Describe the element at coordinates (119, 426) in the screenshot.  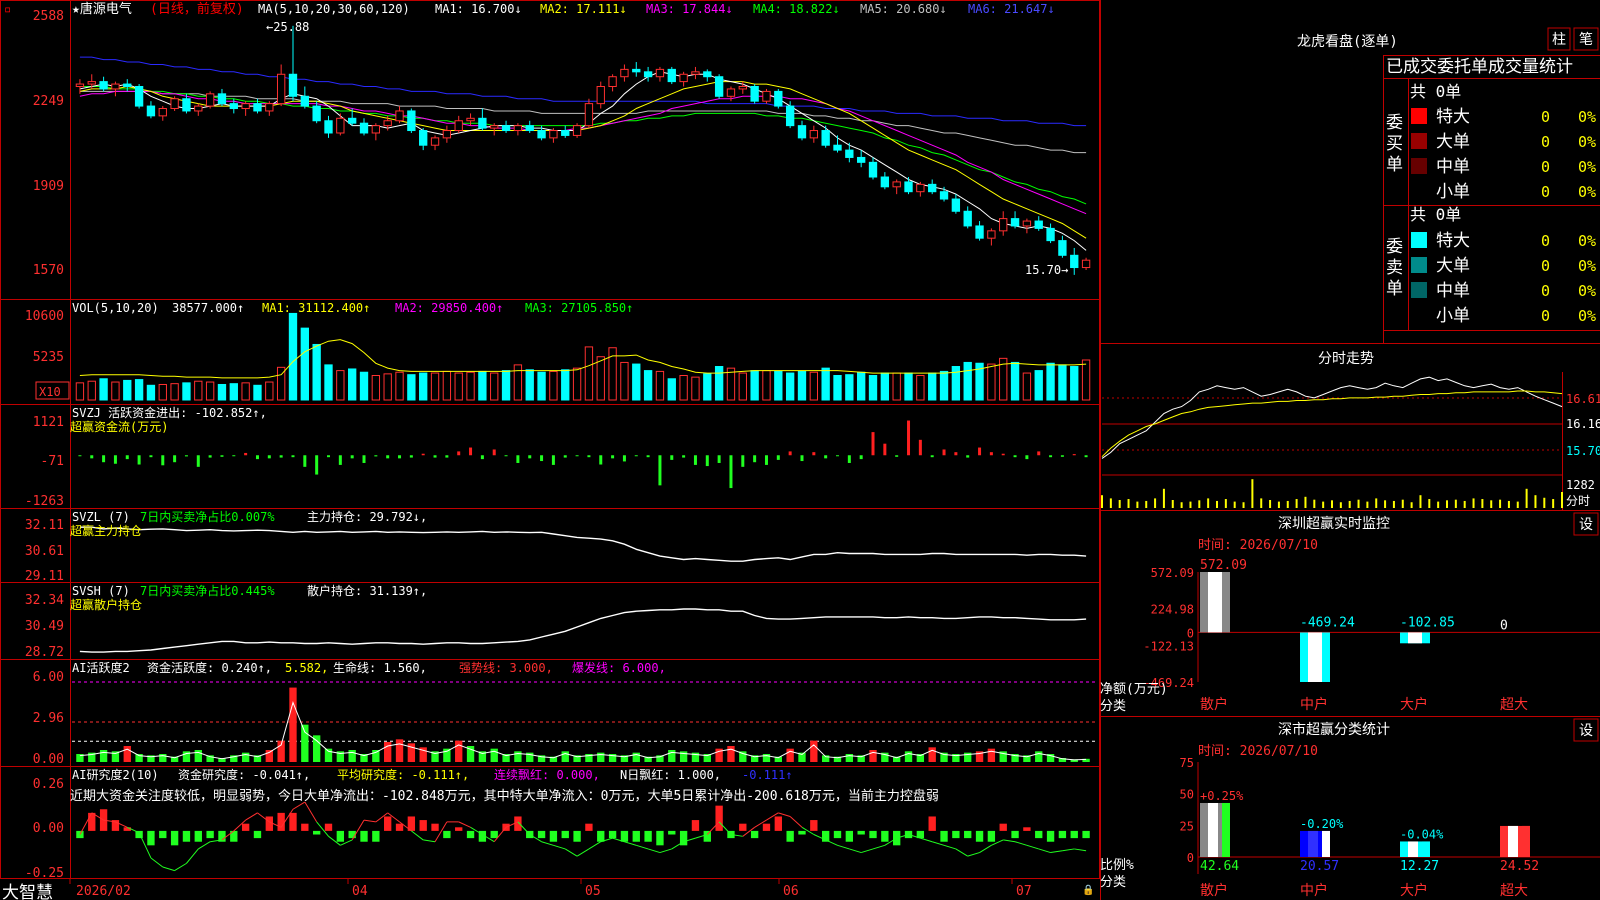
I see `svzj-sub: 超赢资金流(万元)` at that location.